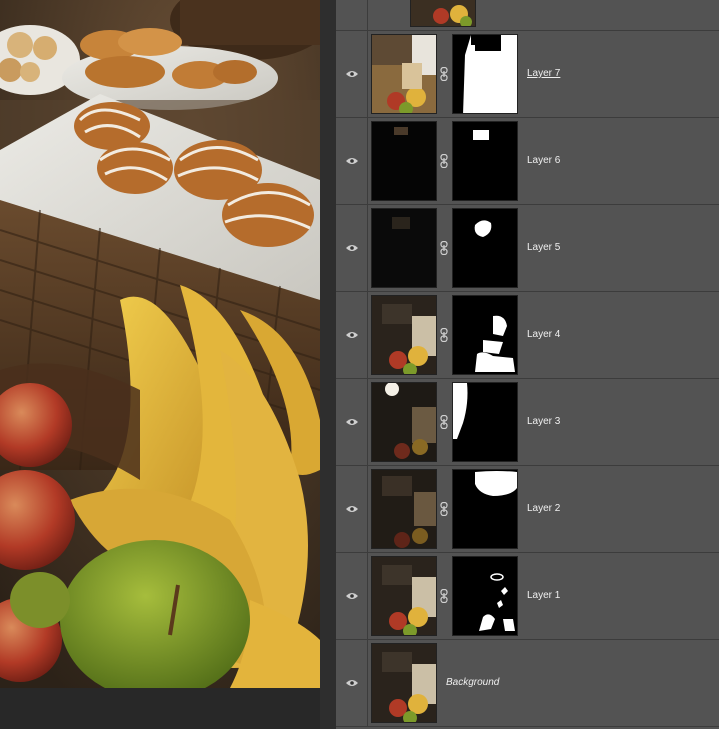  Describe the element at coordinates (328, 364) in the screenshot. I see `panel-divider` at that location.